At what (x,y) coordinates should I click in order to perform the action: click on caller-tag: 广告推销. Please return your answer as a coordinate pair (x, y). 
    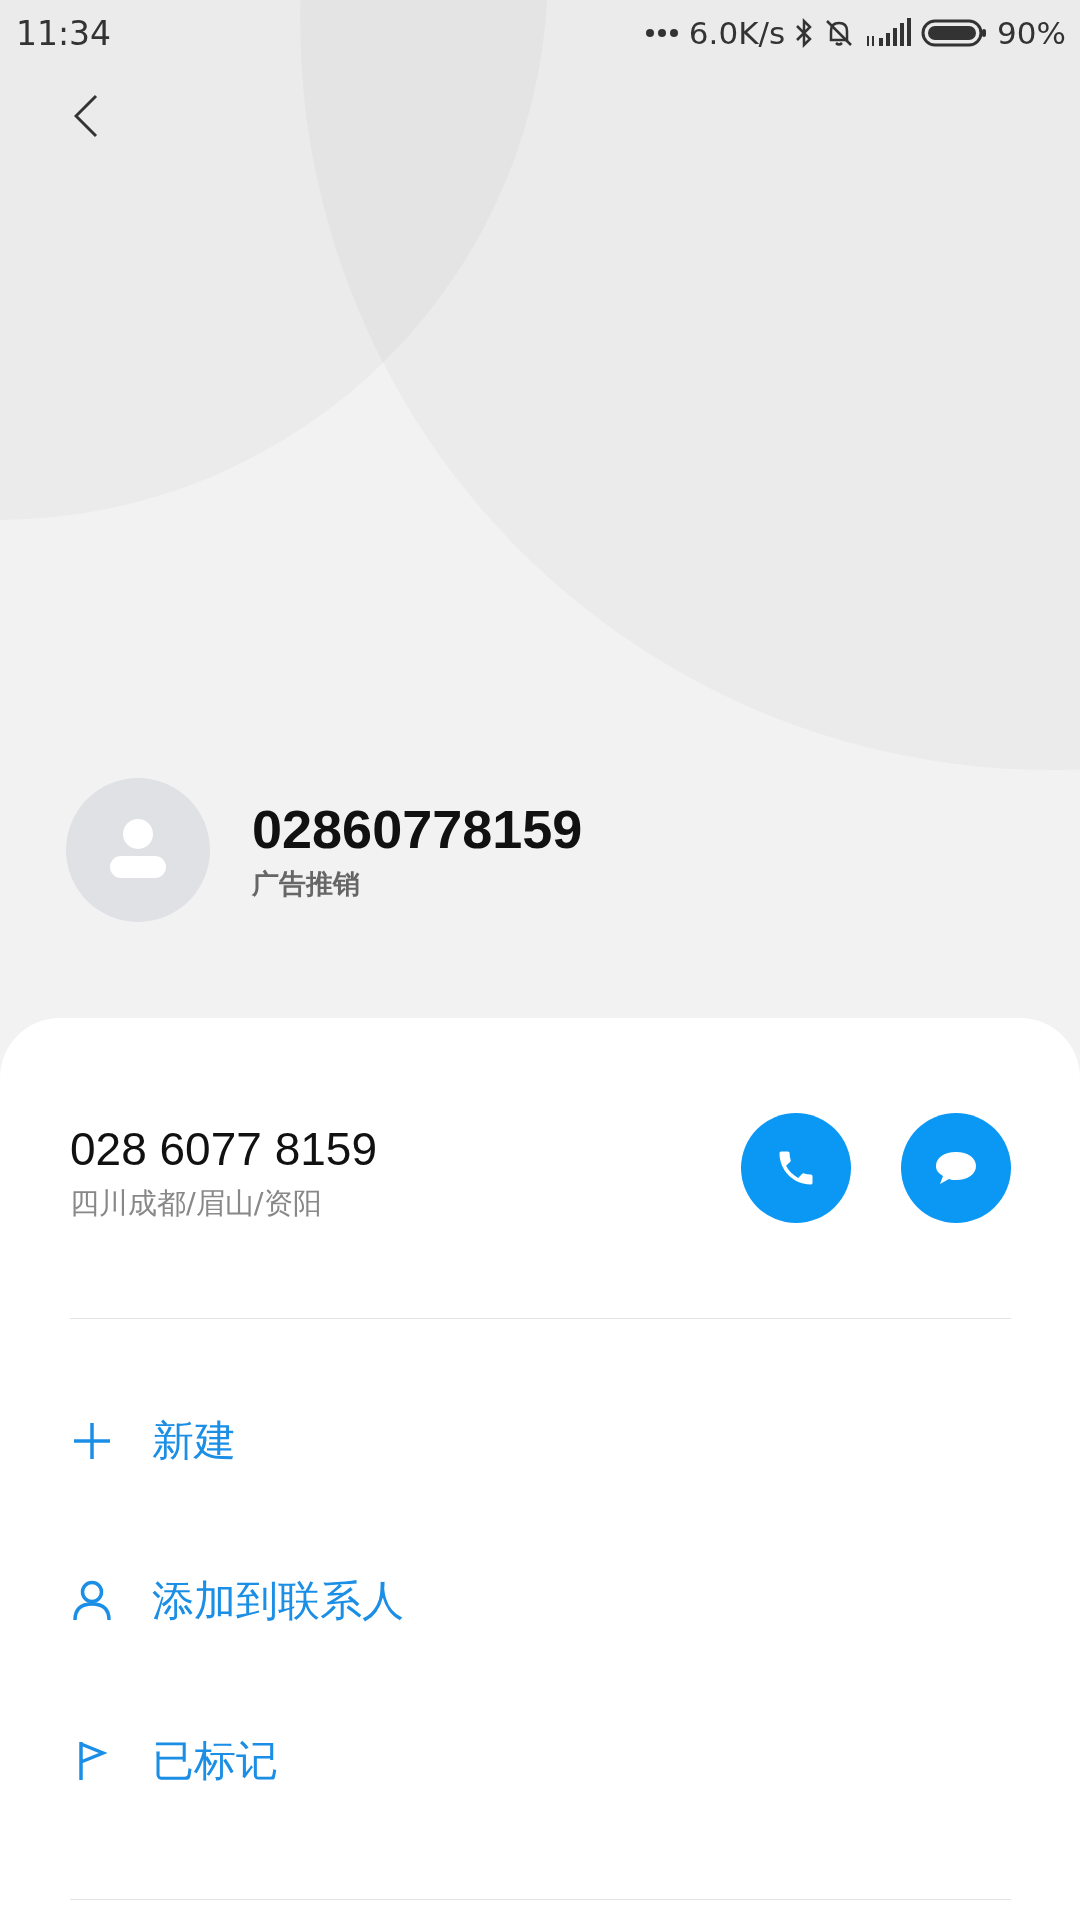
    Looking at the image, I should click on (417, 884).